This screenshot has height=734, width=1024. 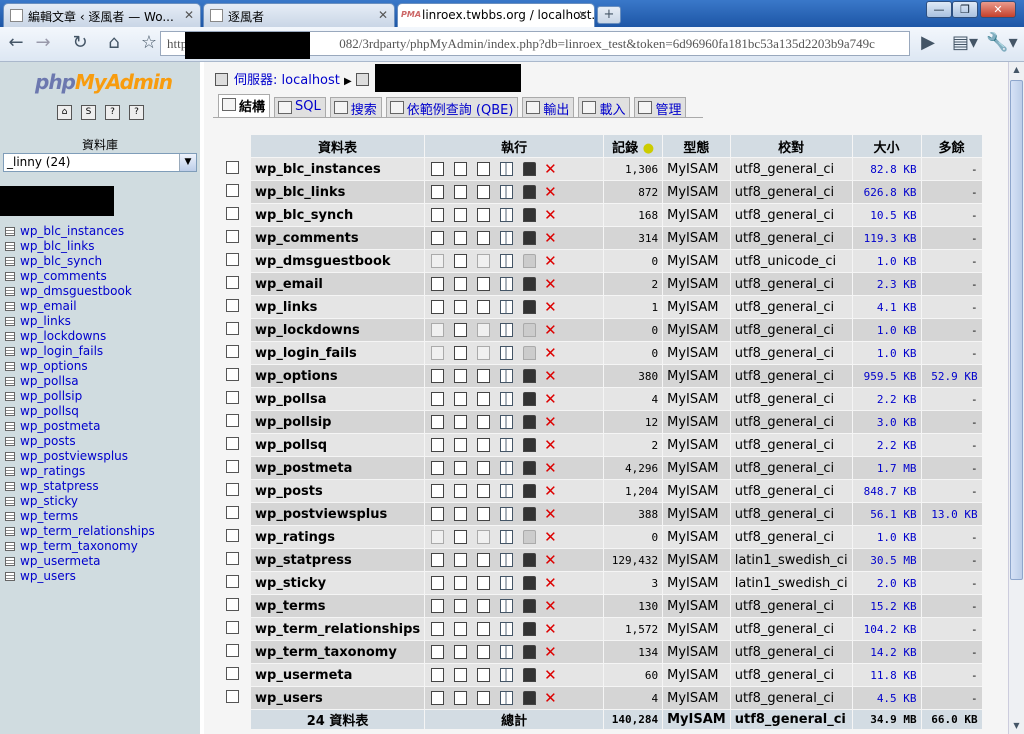 What do you see at coordinates (49, 381) in the screenshot?
I see `sidebar-item-label: wp_pollsa` at bounding box center [49, 381].